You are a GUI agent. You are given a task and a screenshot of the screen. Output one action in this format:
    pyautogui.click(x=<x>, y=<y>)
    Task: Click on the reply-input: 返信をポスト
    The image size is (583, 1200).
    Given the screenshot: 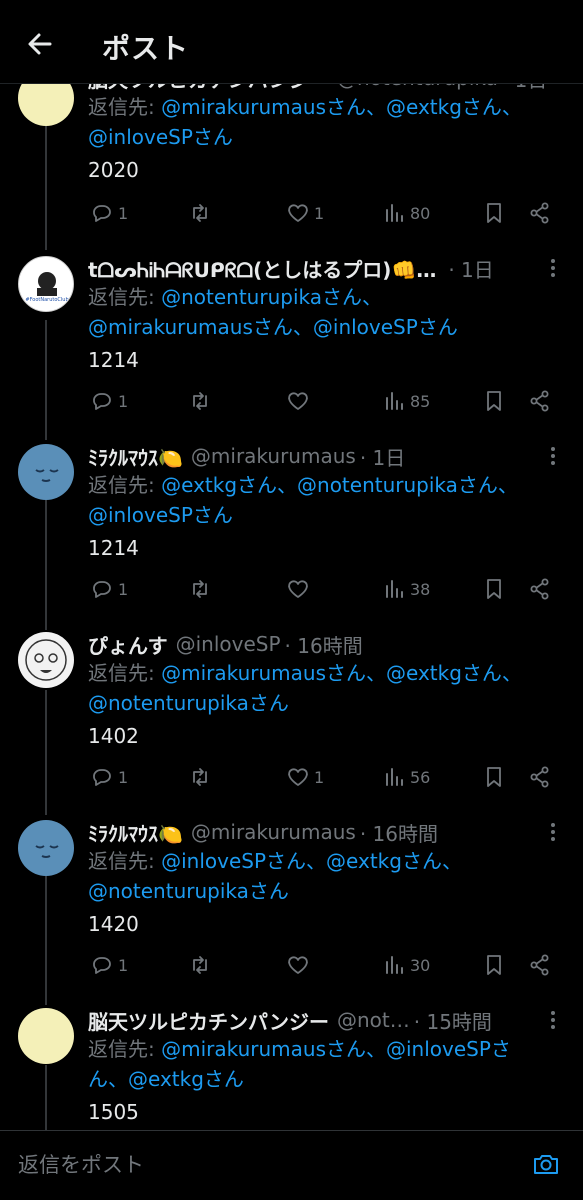 What is the action you would take?
    pyautogui.click(x=81, y=1164)
    